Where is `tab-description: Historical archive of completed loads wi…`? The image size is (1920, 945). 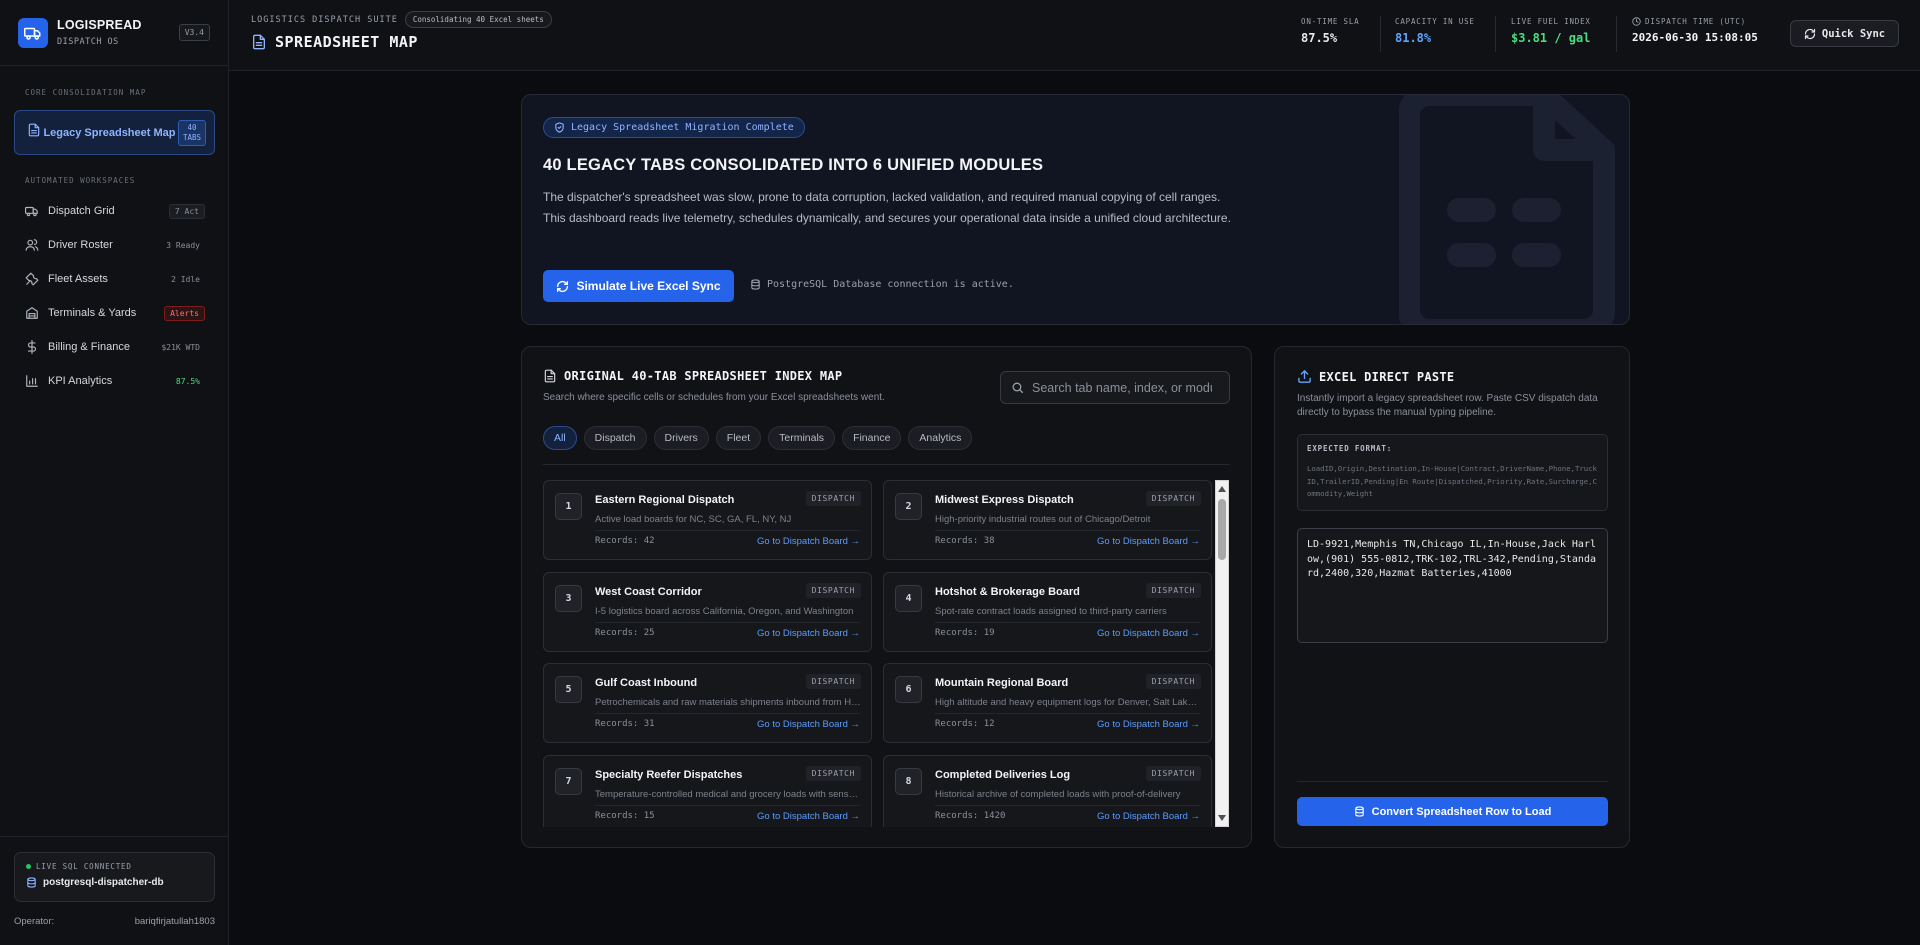 tab-description: Historical archive of completed loads wi… is located at coordinates (1058, 794).